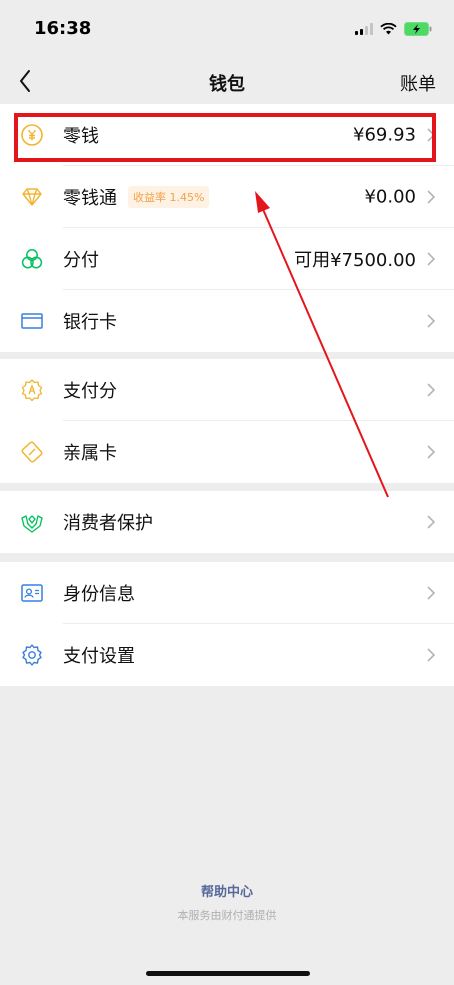 The height and width of the screenshot is (985, 454). What do you see at coordinates (99, 594) in the screenshot?
I see `row-label: 身份信息` at bounding box center [99, 594].